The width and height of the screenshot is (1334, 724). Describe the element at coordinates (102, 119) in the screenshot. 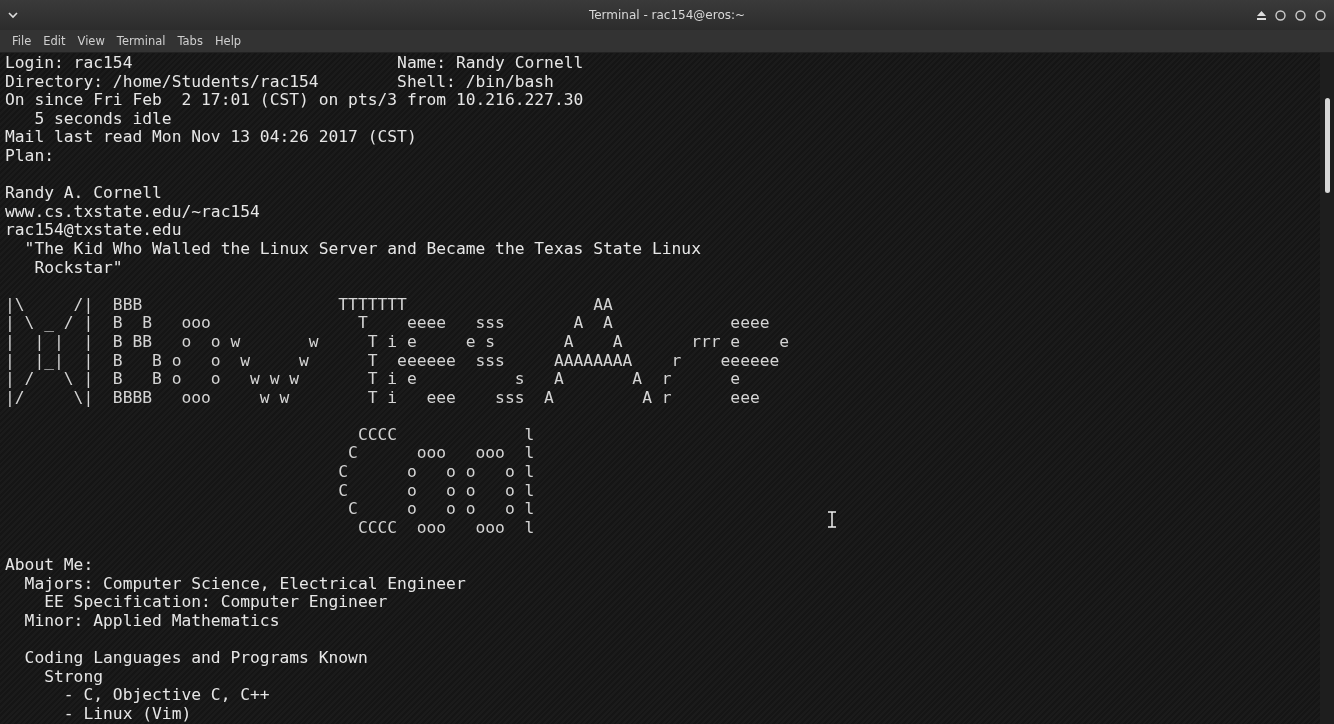

I see `terminal-line: 5 seconds idle` at that location.